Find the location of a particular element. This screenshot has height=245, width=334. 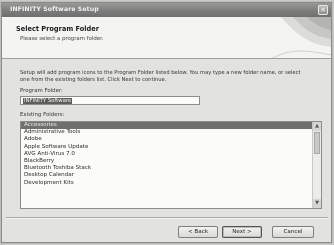

program-folder-input: INFINITY Software is located at coordinates (110, 100).